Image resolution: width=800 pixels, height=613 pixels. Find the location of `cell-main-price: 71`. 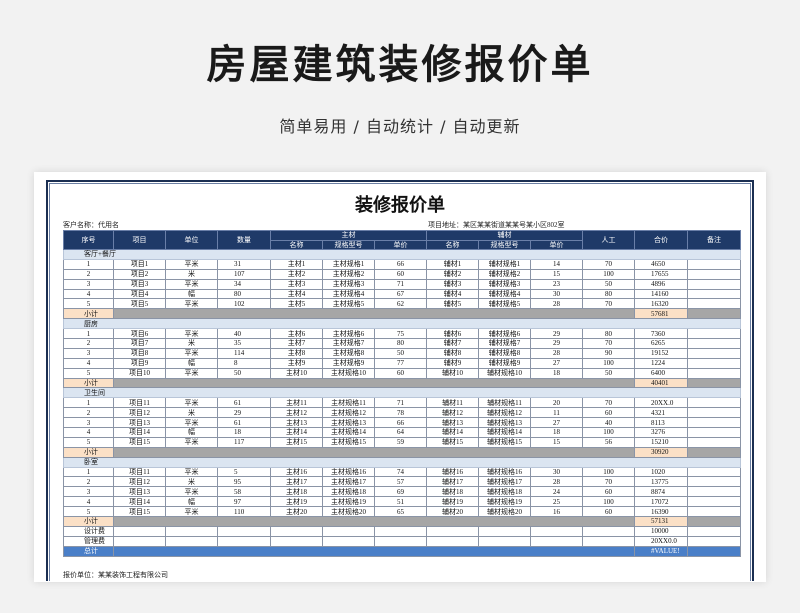

cell-main-price: 71 is located at coordinates (400, 284).